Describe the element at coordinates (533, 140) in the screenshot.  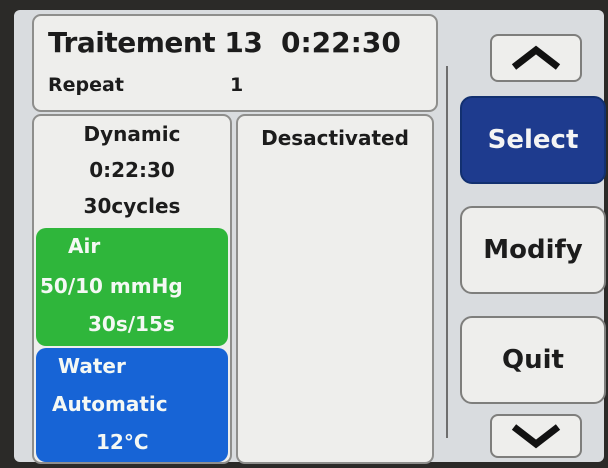
I see `select-button: Select` at that location.